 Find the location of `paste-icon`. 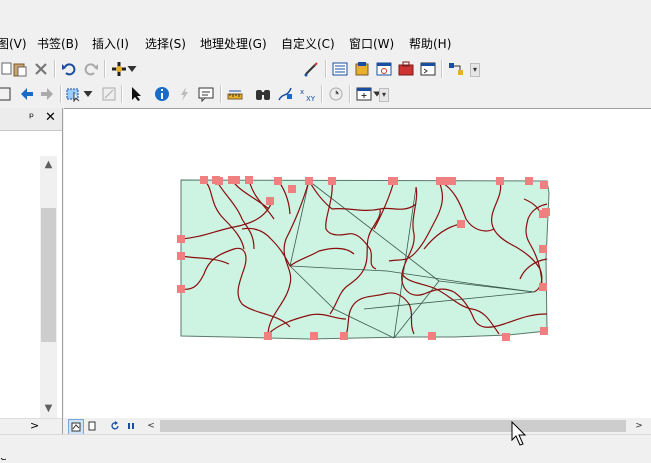

paste-icon is located at coordinates (20, 69).